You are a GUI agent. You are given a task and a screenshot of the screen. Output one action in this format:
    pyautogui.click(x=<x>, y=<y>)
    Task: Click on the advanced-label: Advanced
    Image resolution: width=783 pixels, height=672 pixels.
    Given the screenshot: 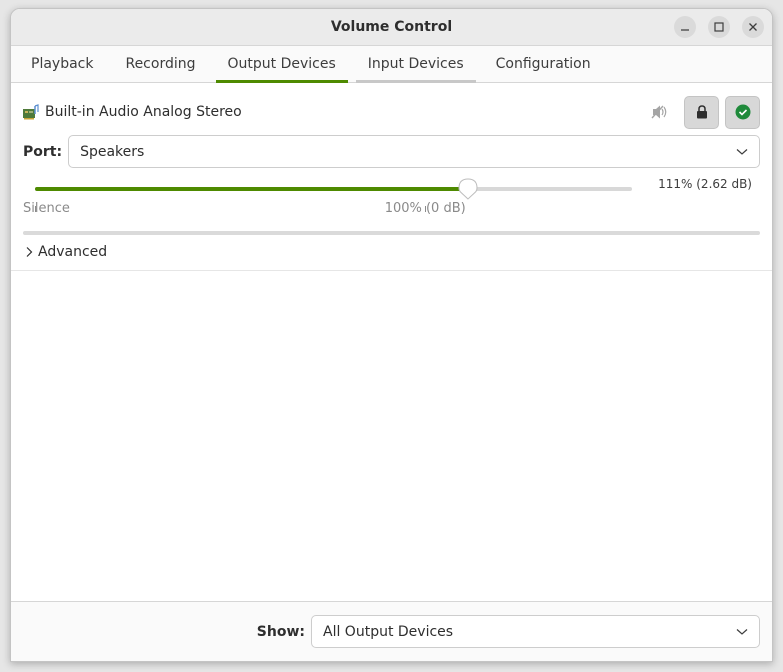 What is the action you would take?
    pyautogui.click(x=73, y=252)
    